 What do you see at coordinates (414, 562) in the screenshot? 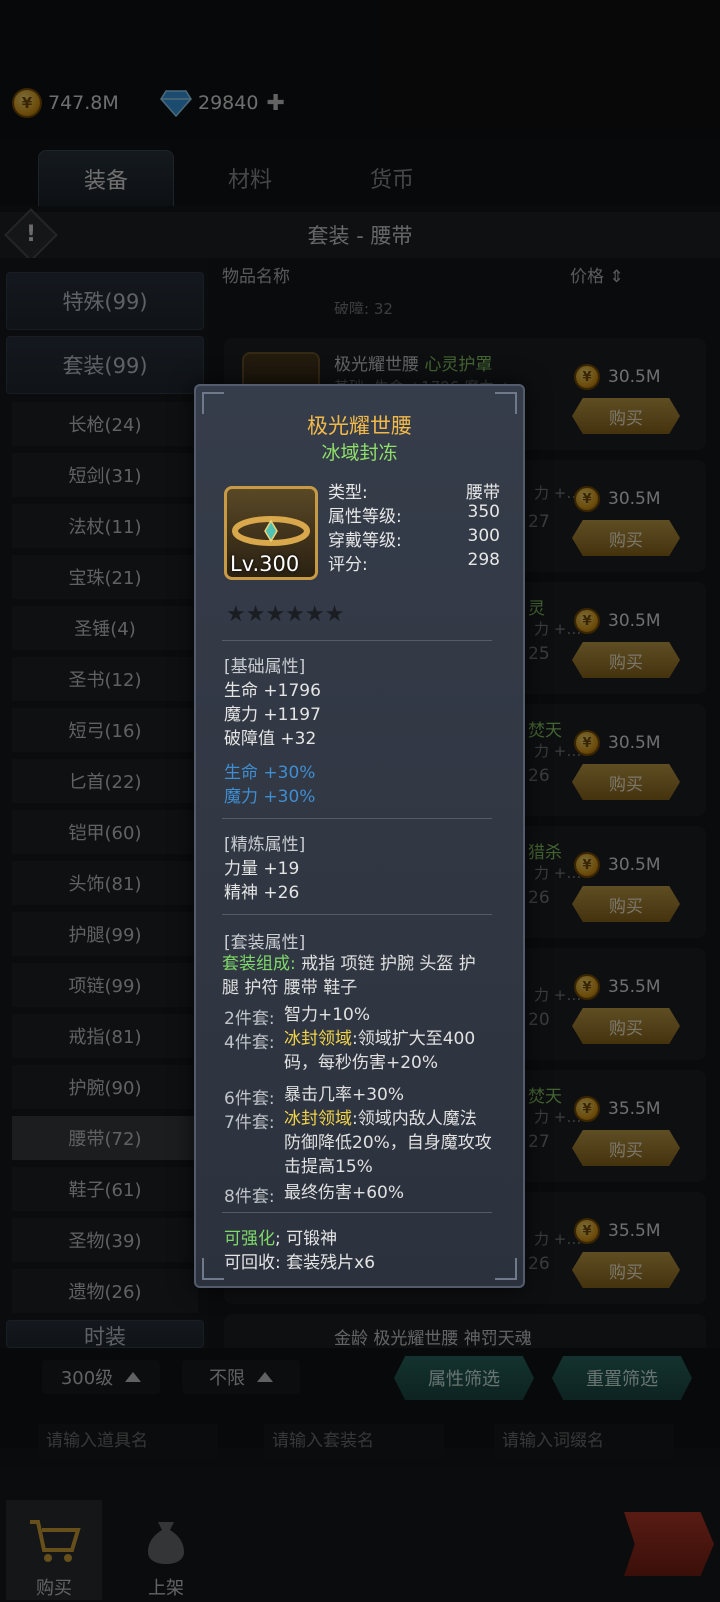
I see `stat-score: 评分: 298` at bounding box center [414, 562].